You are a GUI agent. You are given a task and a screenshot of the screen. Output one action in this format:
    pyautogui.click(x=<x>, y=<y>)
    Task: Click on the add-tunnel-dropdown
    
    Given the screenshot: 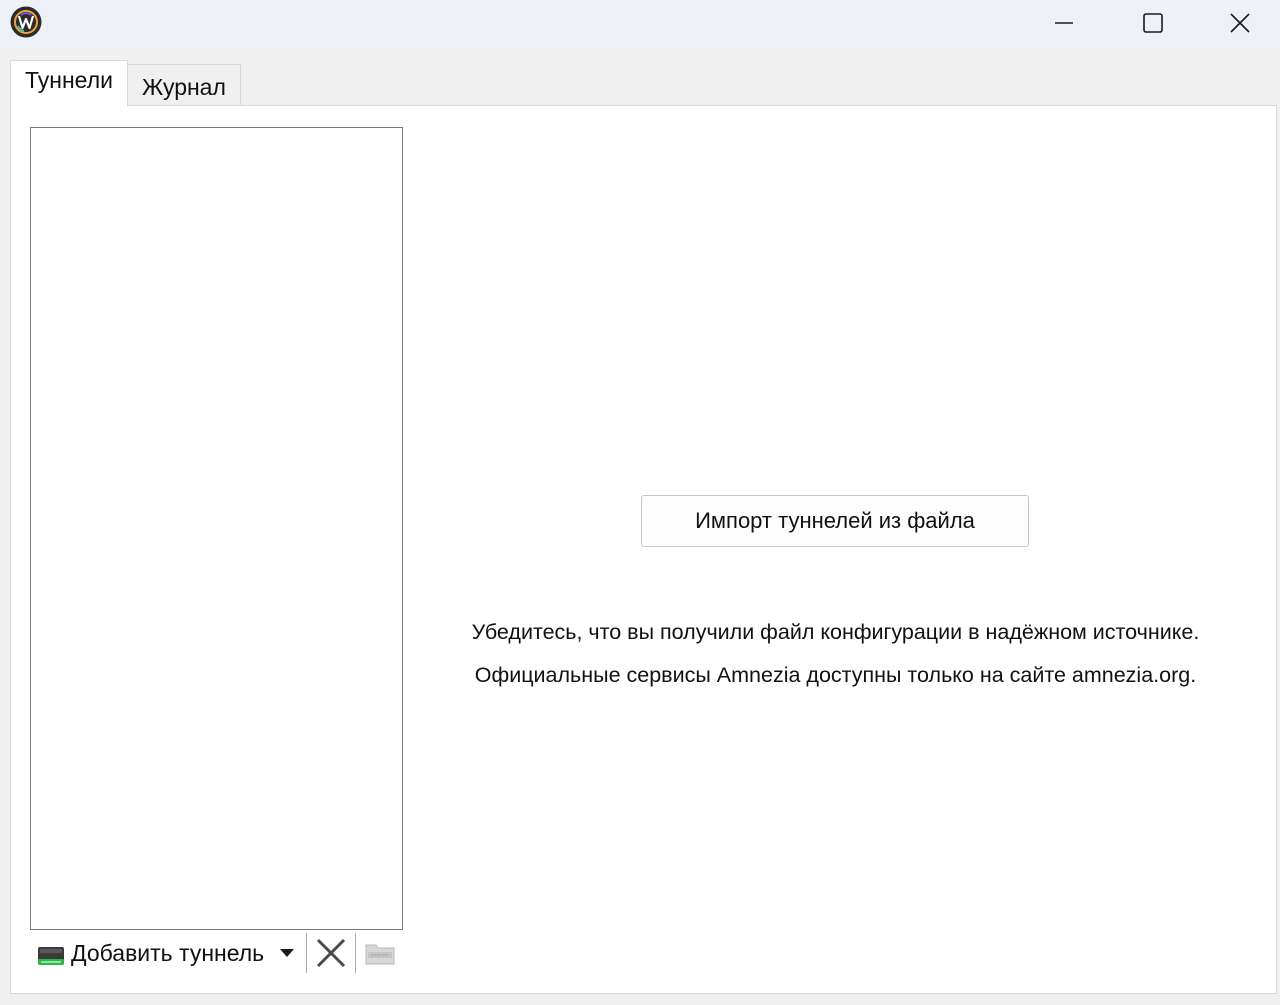 What is the action you would take?
    pyautogui.click(x=287, y=953)
    